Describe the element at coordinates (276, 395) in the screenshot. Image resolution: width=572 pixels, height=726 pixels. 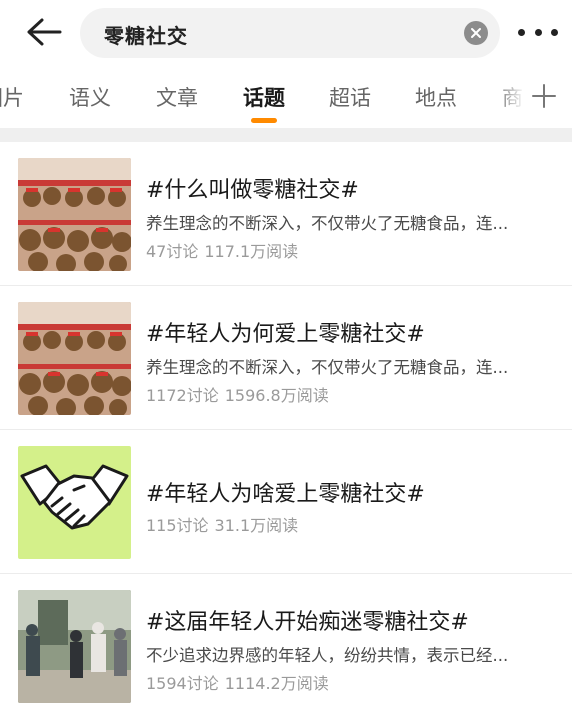
I see `read-count: 1596.8万阅读` at that location.